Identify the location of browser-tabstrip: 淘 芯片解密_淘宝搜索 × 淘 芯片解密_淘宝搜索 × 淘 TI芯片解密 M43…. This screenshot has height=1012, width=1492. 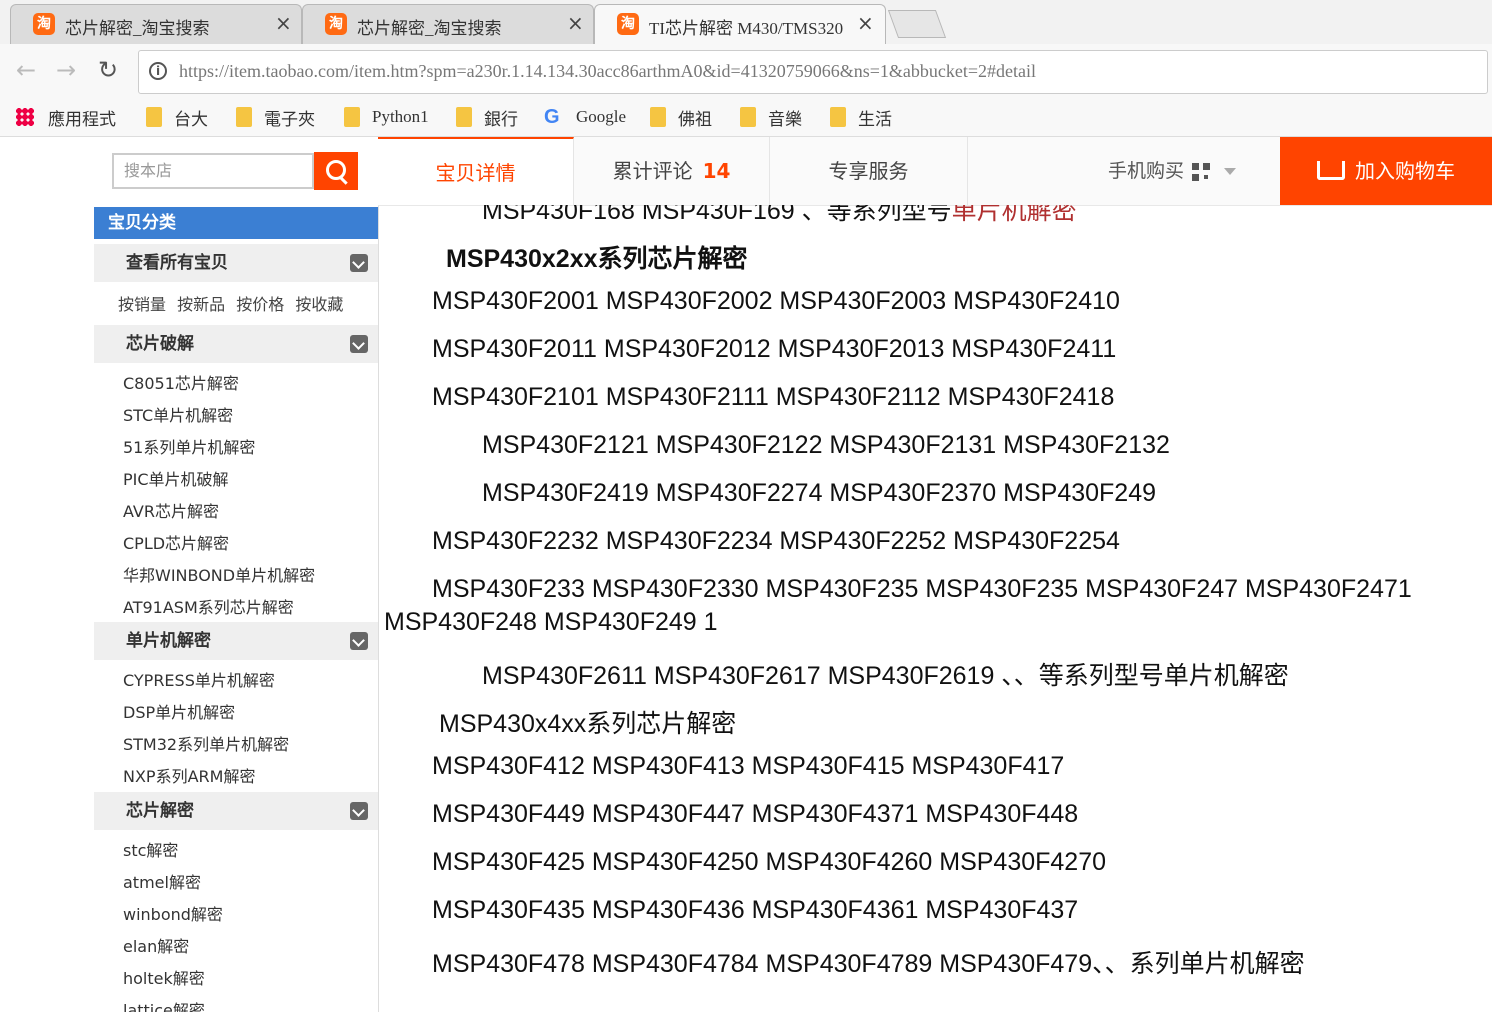
(746, 22).